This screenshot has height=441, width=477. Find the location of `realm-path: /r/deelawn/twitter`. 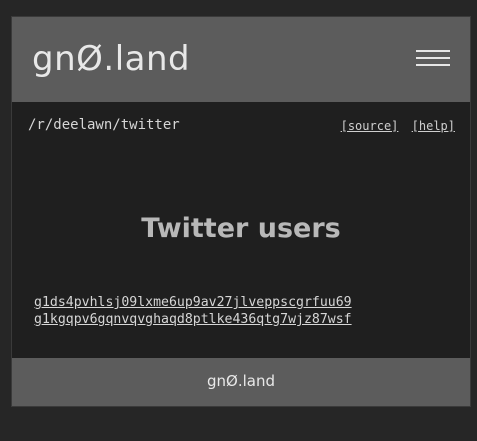

realm-path: /r/deelawn/twitter is located at coordinates (104, 125).